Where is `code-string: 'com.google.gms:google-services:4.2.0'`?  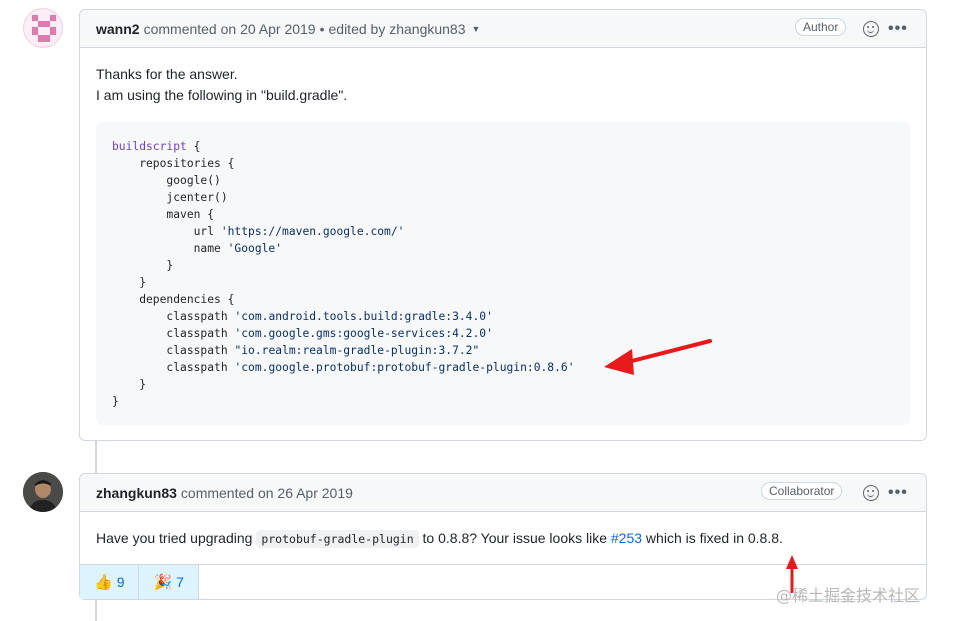
code-string: 'com.google.gms:google-services:4.2.0' is located at coordinates (363, 333).